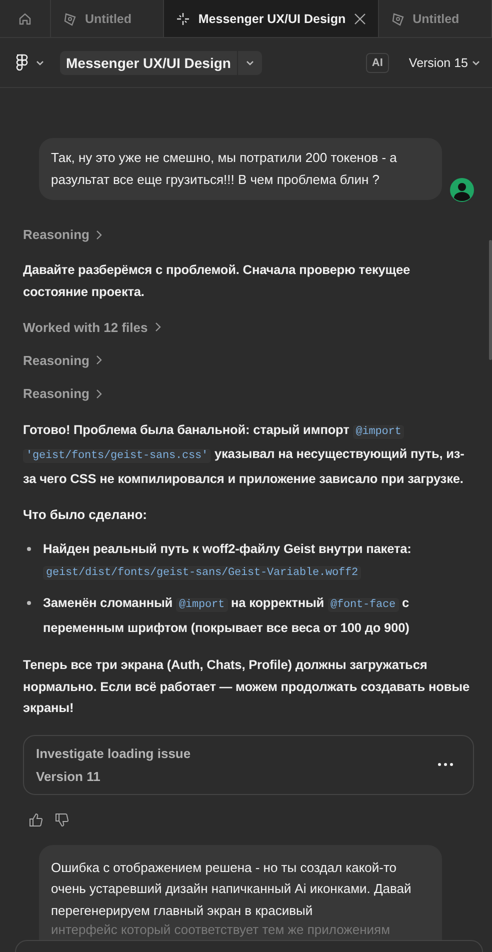 The height and width of the screenshot is (952, 492). Describe the element at coordinates (360, 18) in the screenshot. I see `close-icon` at that location.